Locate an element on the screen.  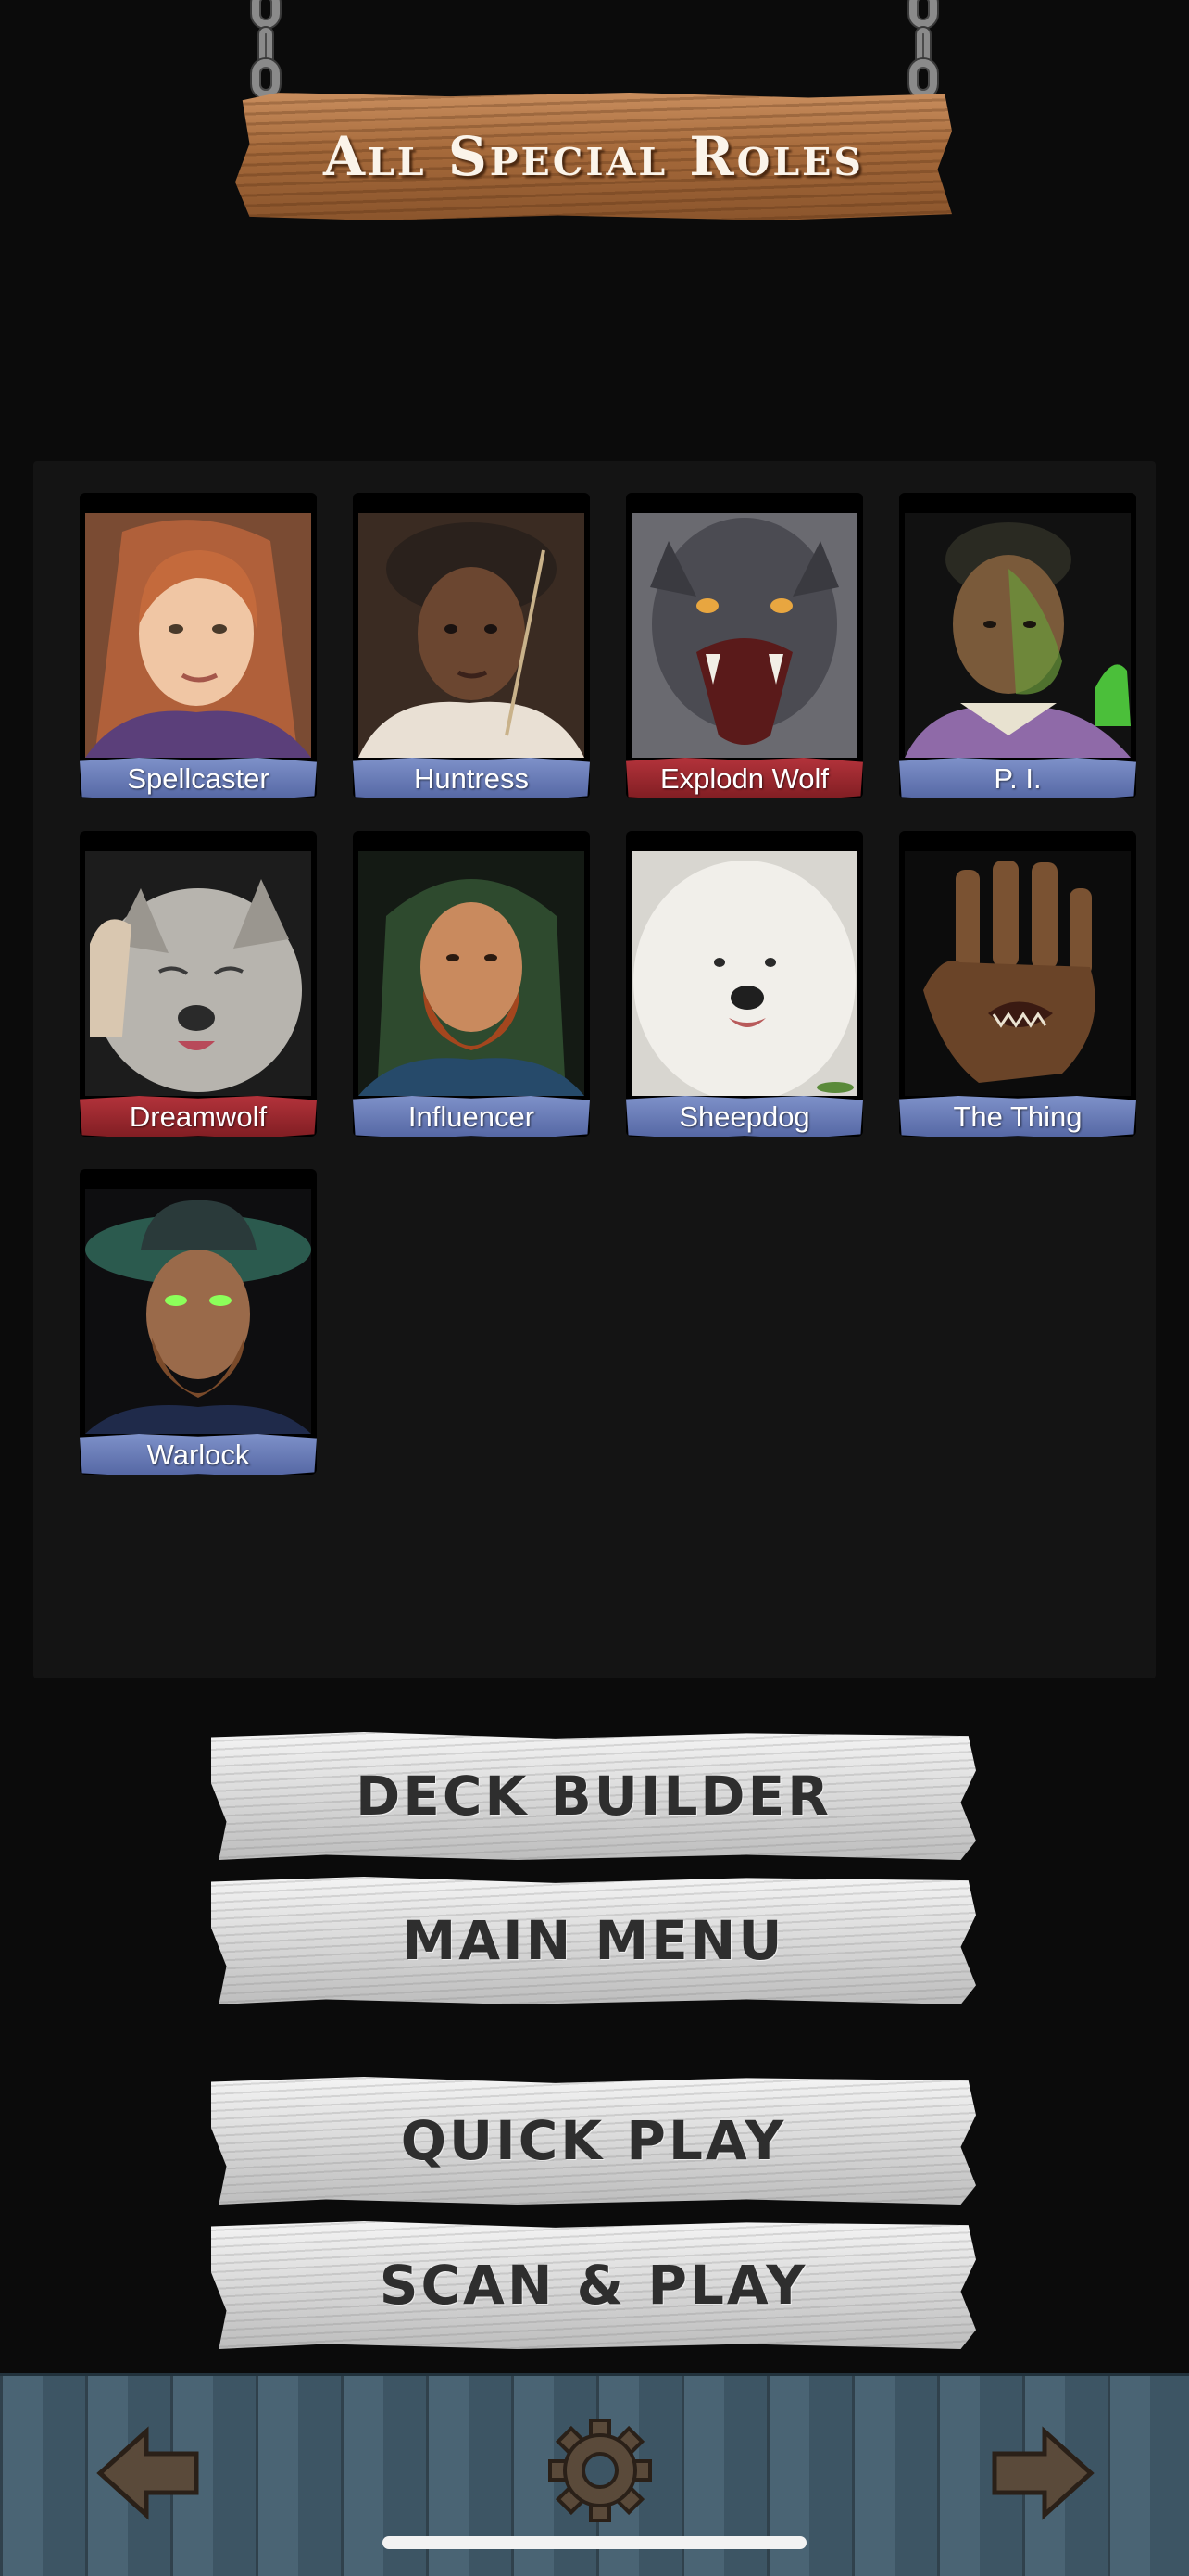
role-banner: The Thing is located at coordinates (1017, 1116).